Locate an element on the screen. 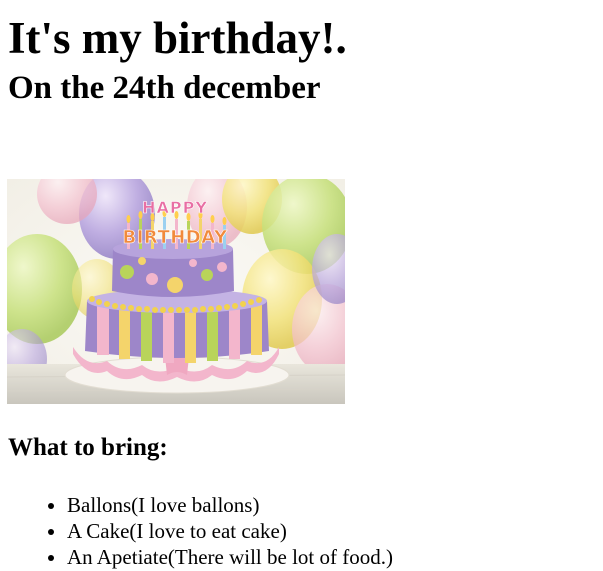 Image resolution: width=603 pixels, height=571 pixels. list-item: Ballons(I love ballons) is located at coordinates (230, 505).